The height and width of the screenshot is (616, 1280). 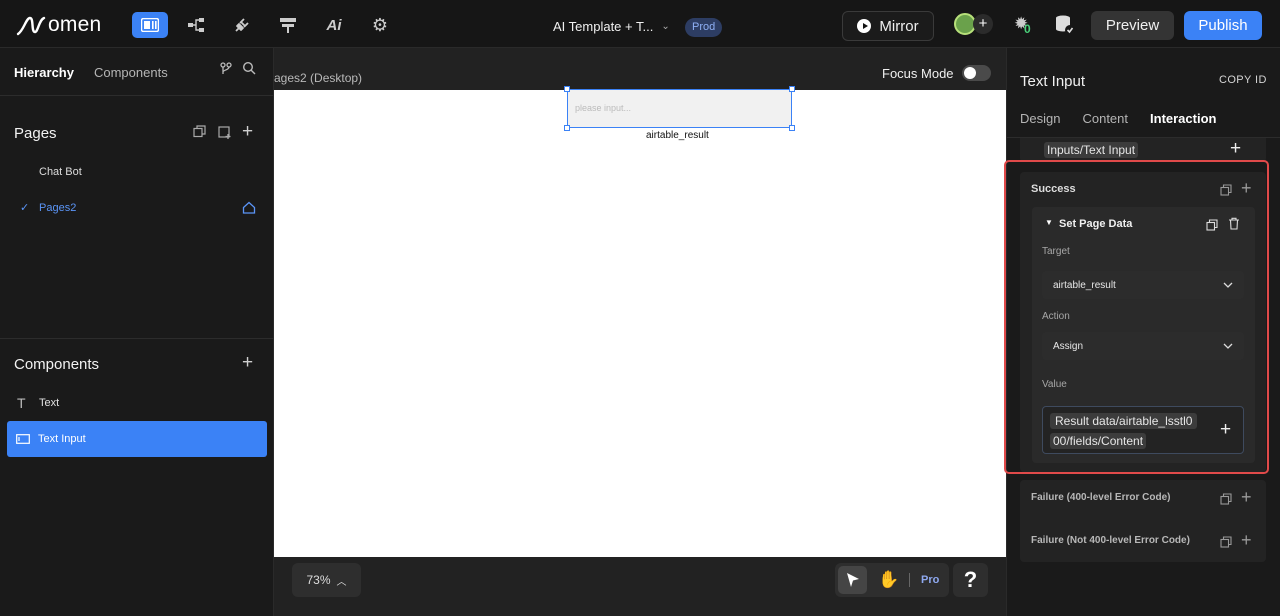 I want to click on text-input-icon, so click(x=23, y=439).